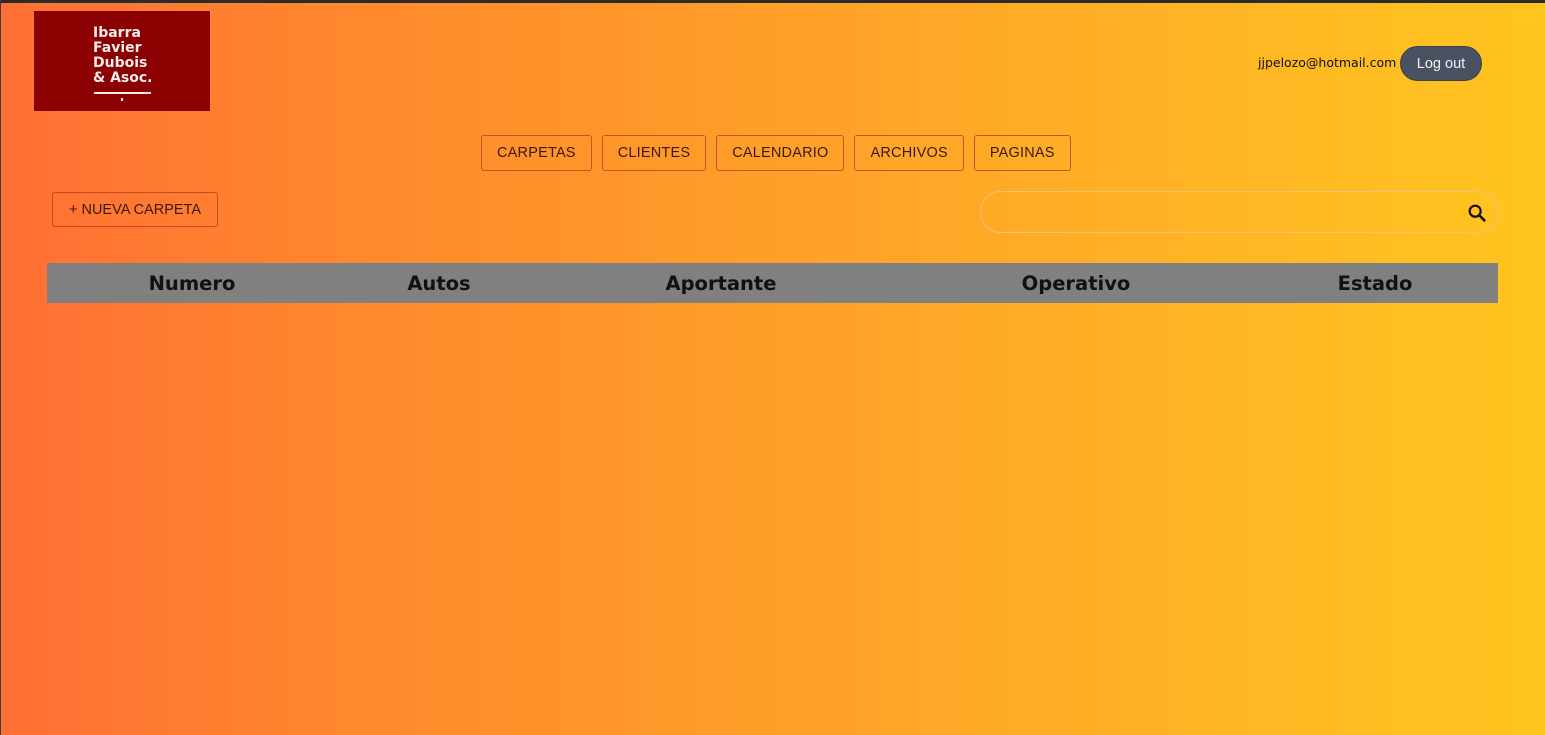 The width and height of the screenshot is (1545, 735). I want to click on user-email: jjpelozo@hotmail.com, so click(1327, 62).